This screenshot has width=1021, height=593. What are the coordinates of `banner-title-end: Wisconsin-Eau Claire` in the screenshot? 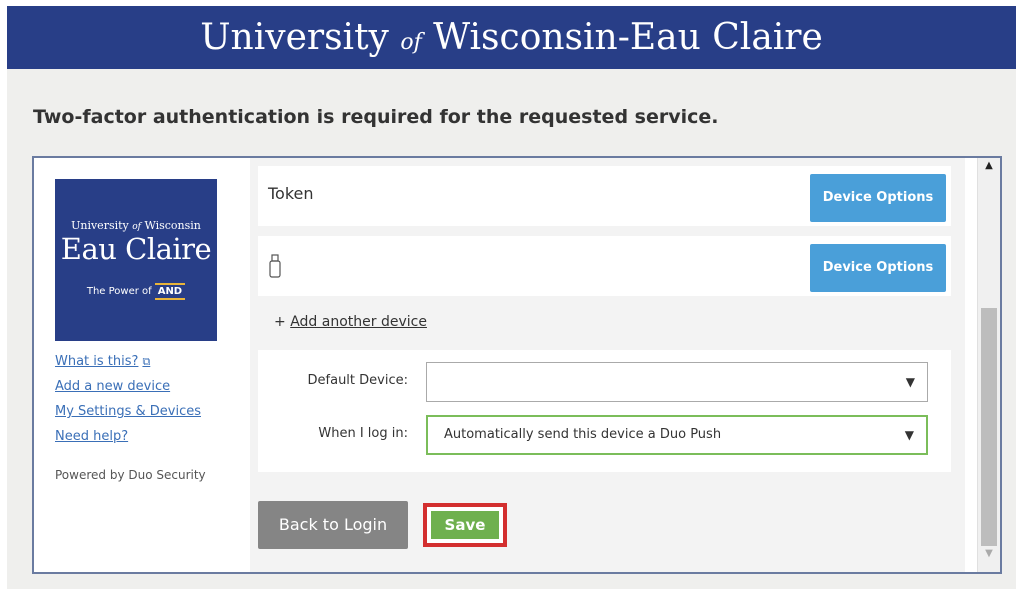 It's located at (628, 37).